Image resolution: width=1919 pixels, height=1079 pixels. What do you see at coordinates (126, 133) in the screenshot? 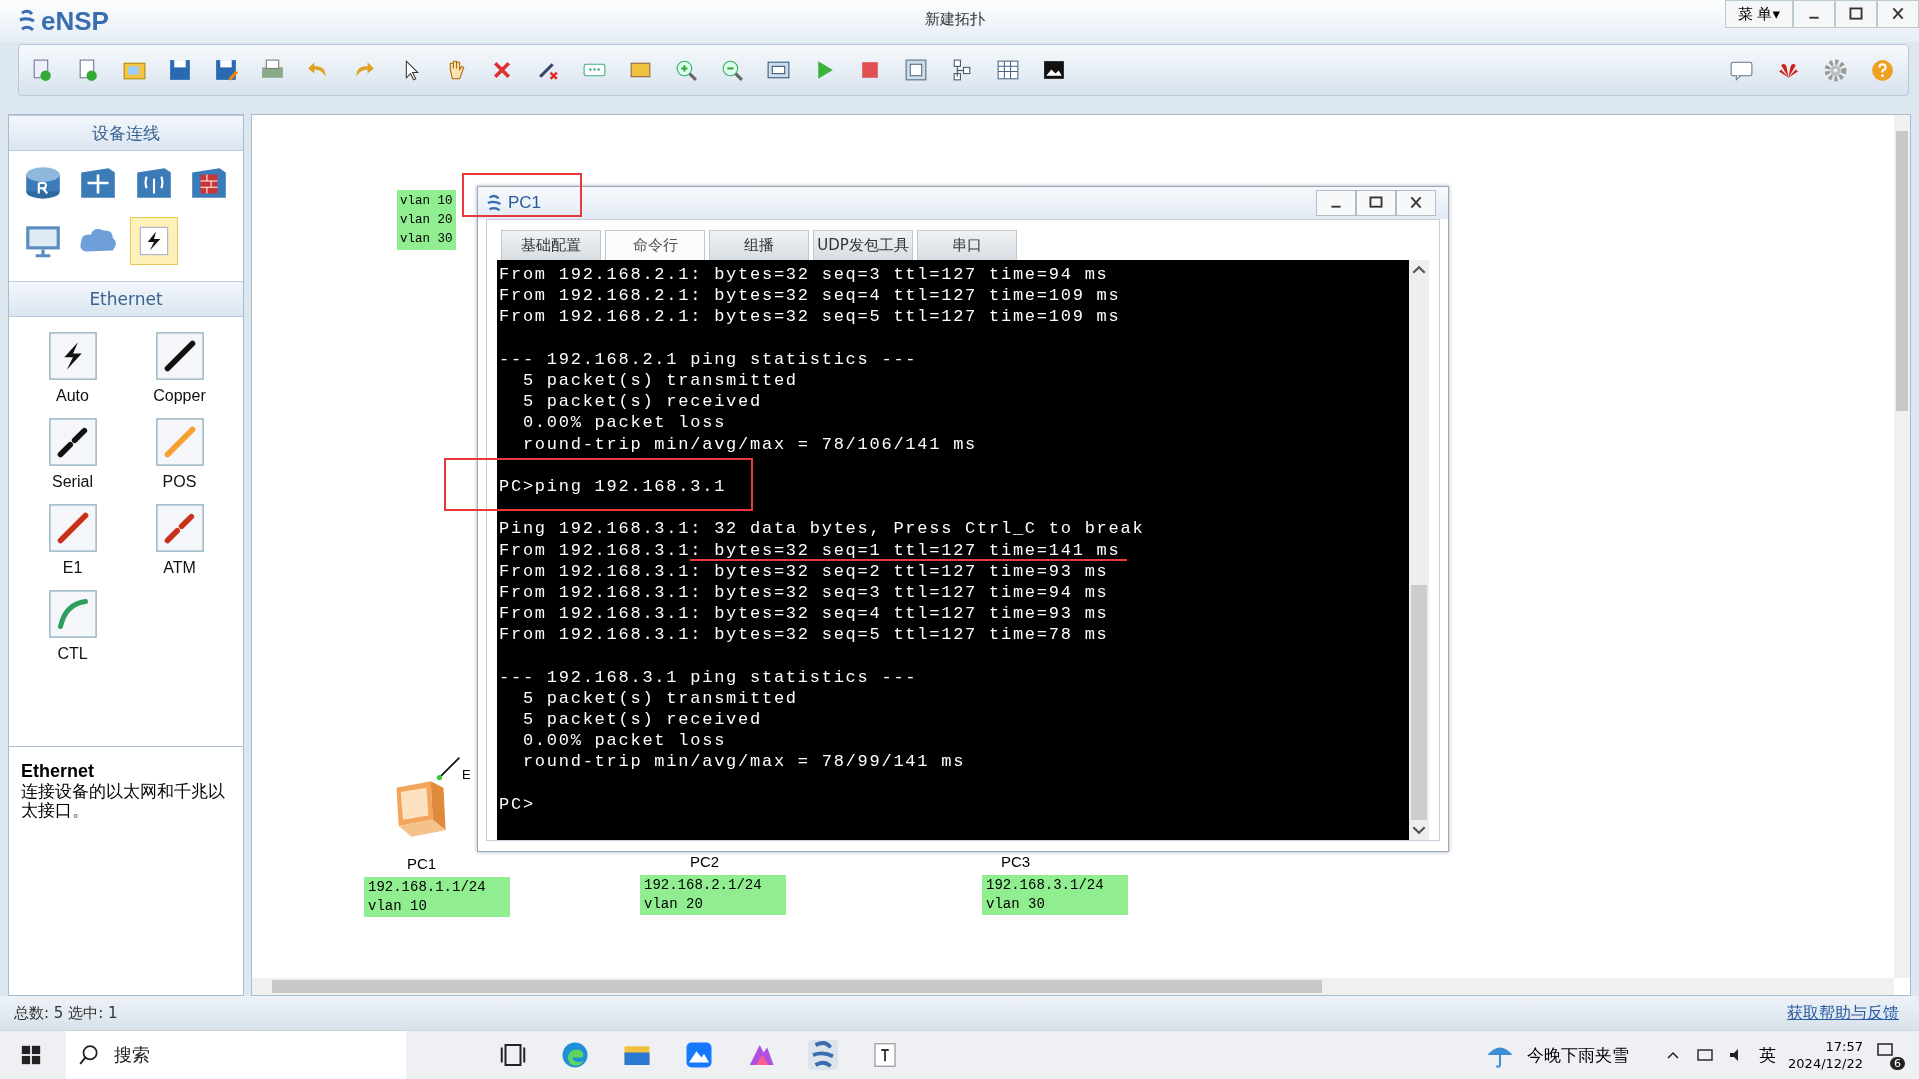
I see `panel-header: 设备连线` at bounding box center [126, 133].